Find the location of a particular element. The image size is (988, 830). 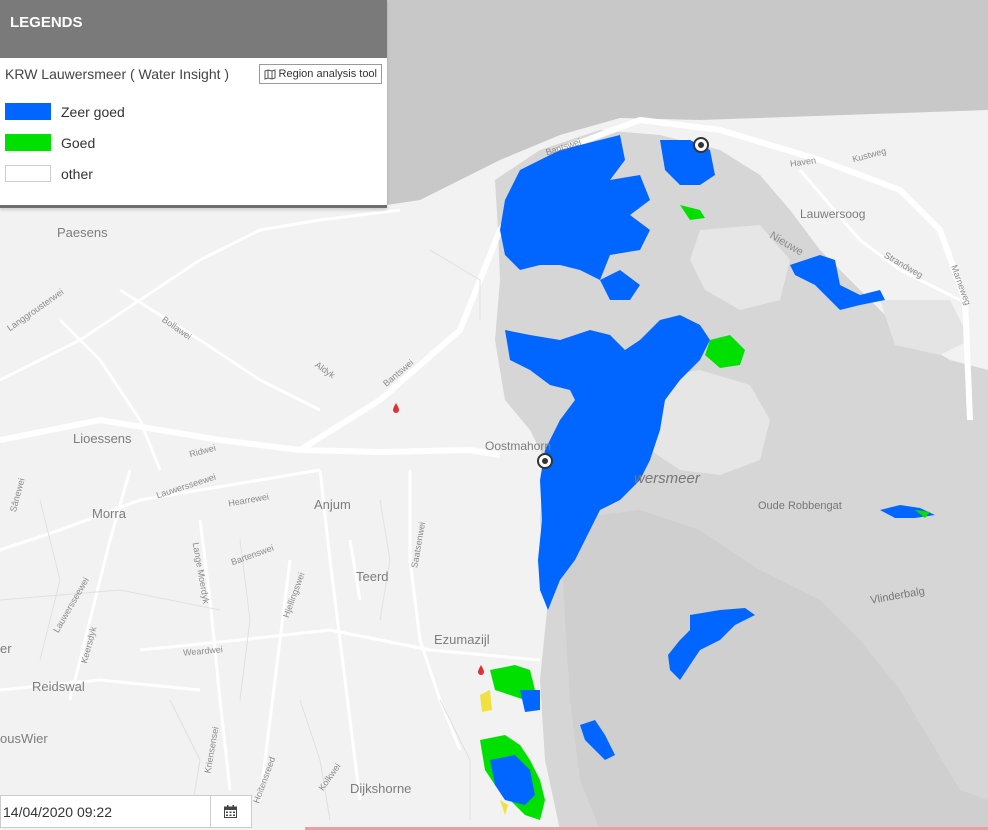

legend-item-label: other is located at coordinates (77, 173).